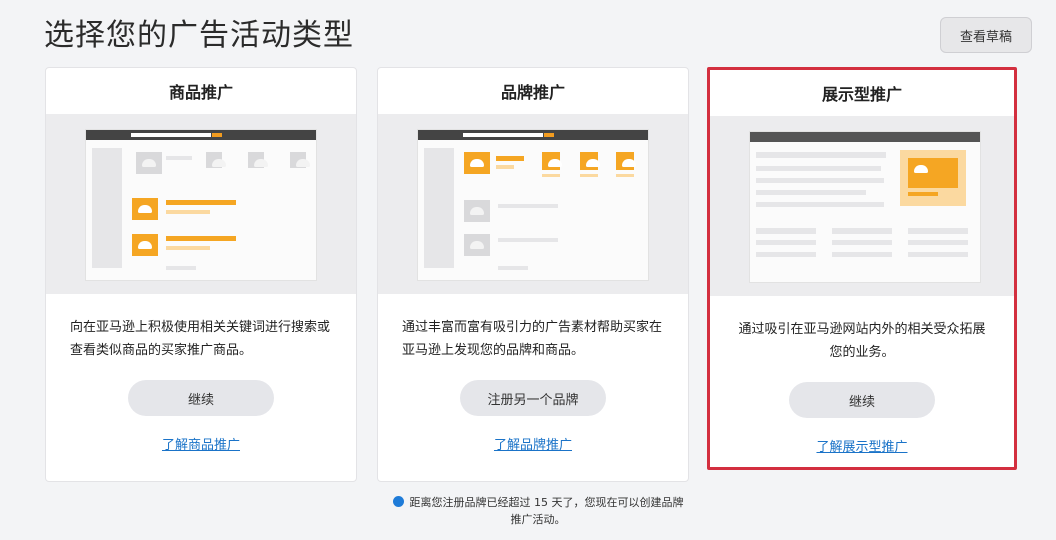 This screenshot has width=1056, height=540. Describe the element at coordinates (986, 35) in the screenshot. I see `view-drafts-button: 查看草稿` at that location.